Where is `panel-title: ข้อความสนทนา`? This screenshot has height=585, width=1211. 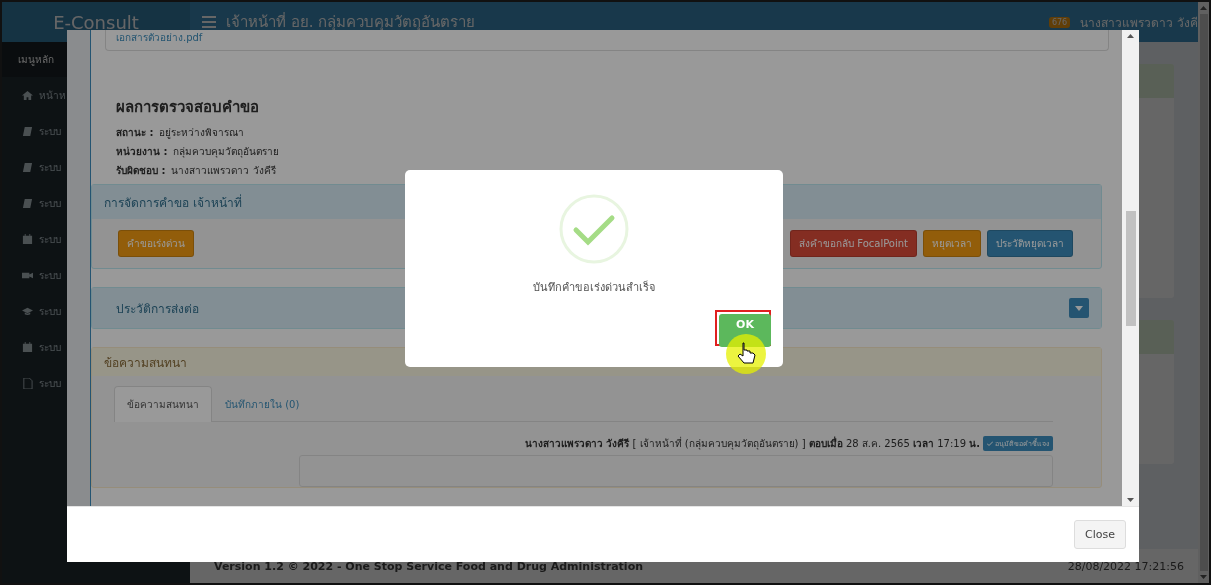
panel-title: ข้อความสนทนา is located at coordinates (145, 363).